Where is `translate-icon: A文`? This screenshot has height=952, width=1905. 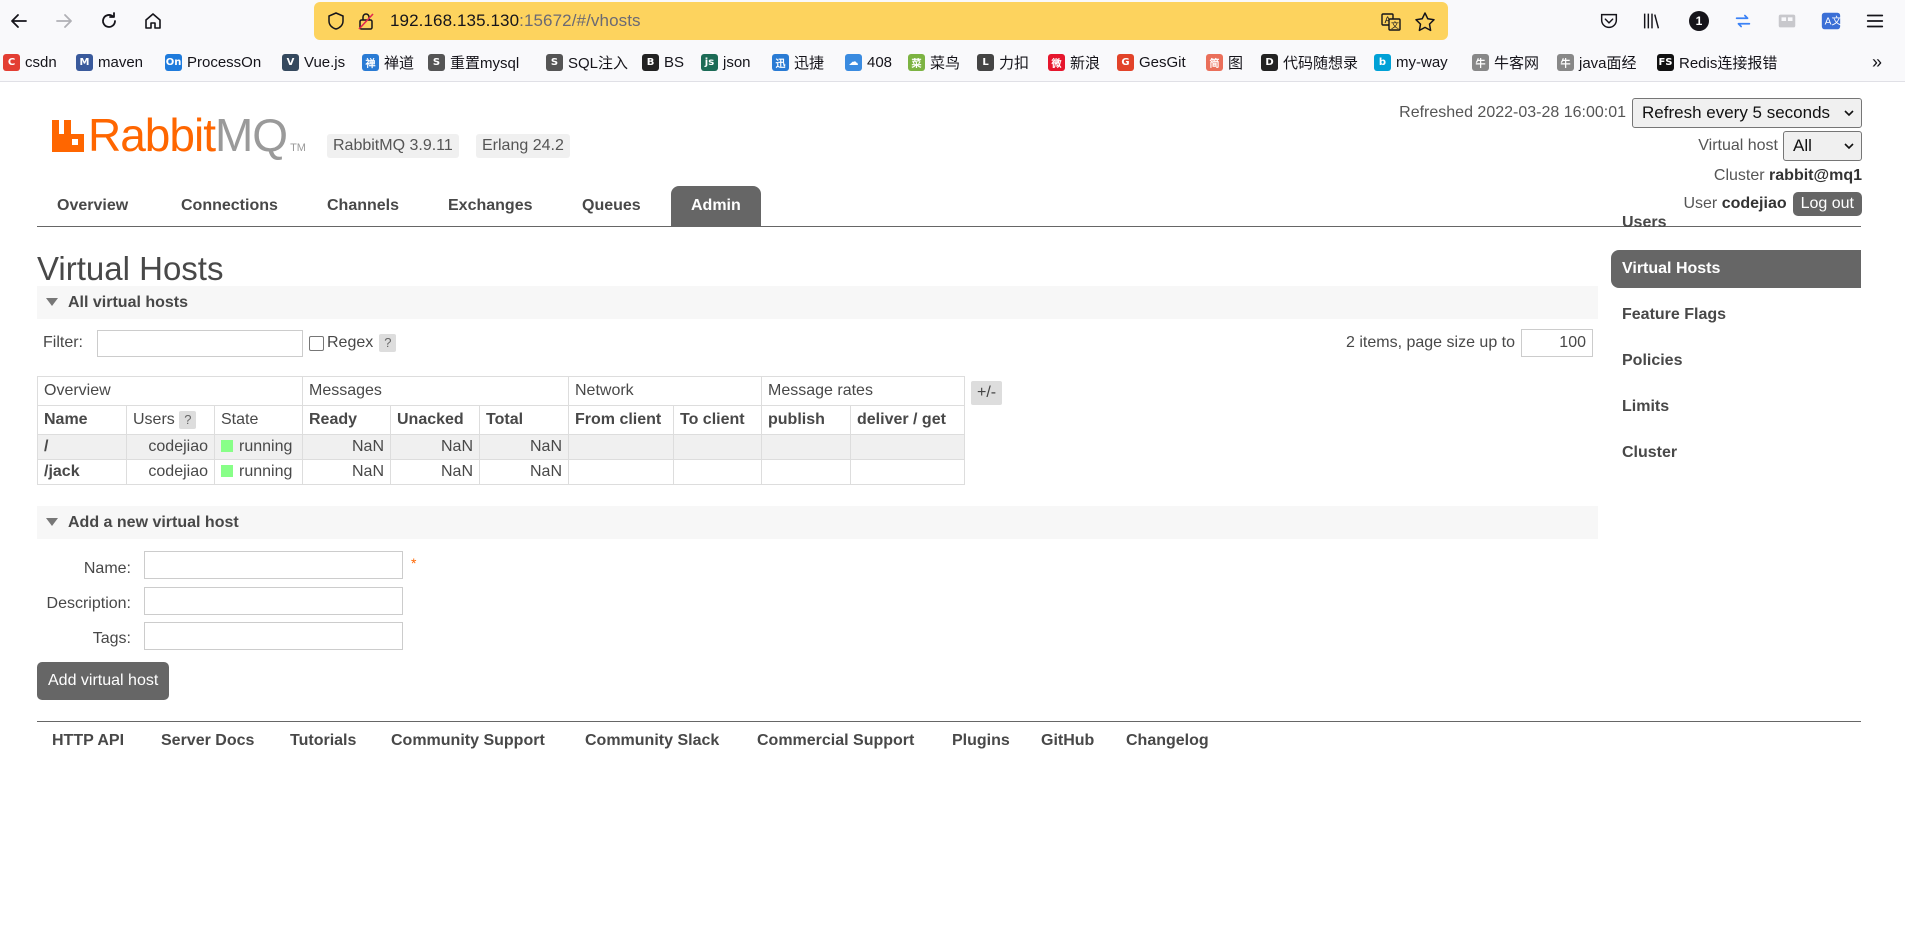 translate-icon: A文 is located at coordinates (1391, 22).